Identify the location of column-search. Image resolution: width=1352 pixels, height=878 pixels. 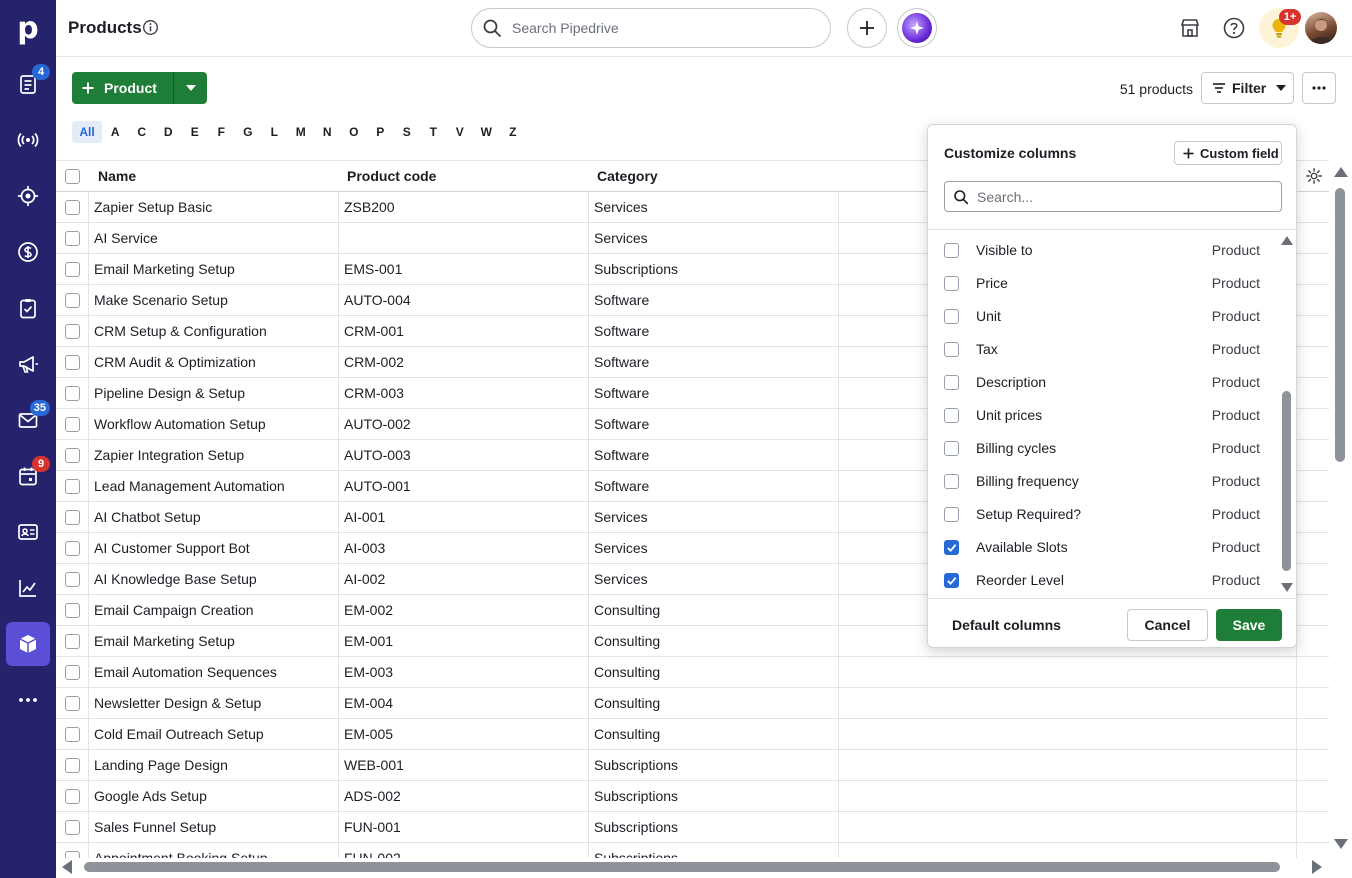
(1113, 196).